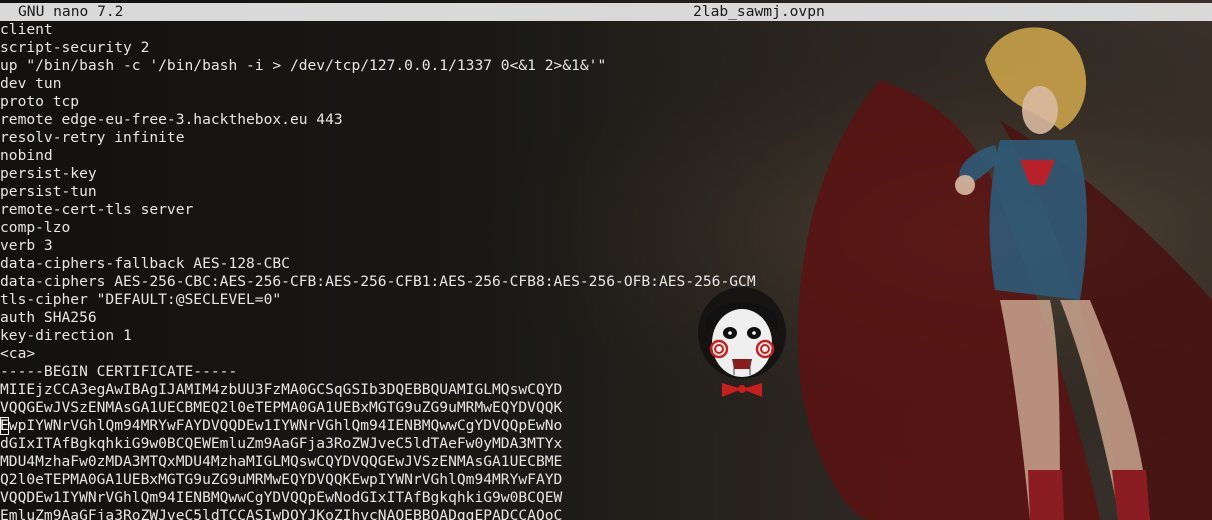 This screenshot has height=520, width=1212. Describe the element at coordinates (606, 336) in the screenshot. I see `text-line: key-direction 1` at that location.